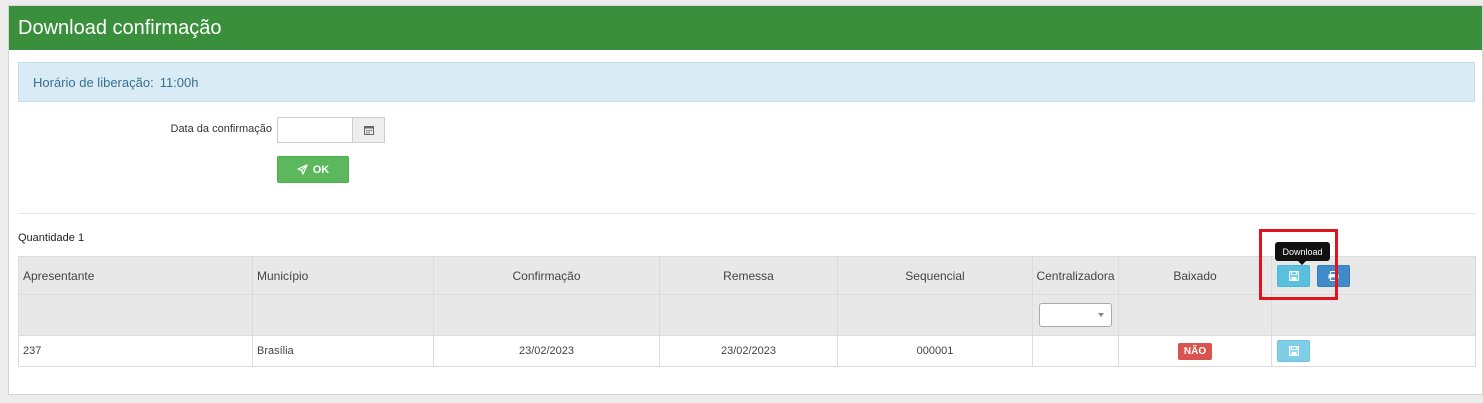  Describe the element at coordinates (1195, 275) in the screenshot. I see `col-baixado: Baixado` at that location.